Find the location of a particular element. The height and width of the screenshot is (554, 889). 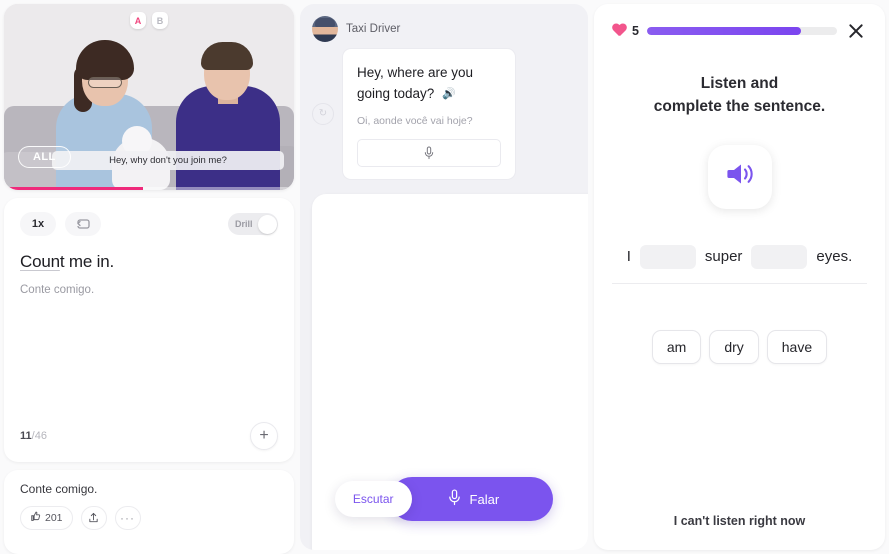

exercise-title: Listen and complete the sentence. is located at coordinates (739, 95).